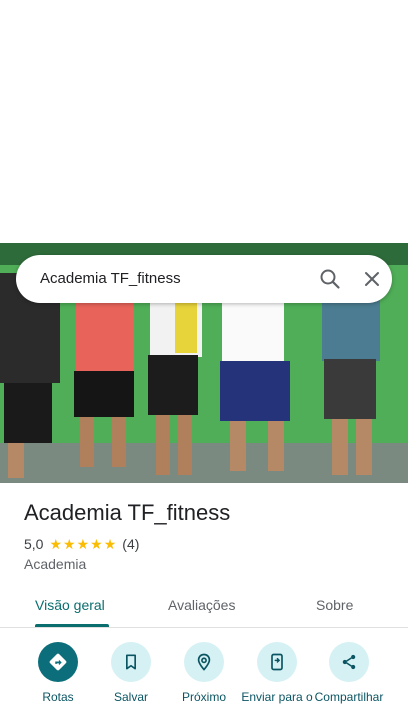  I want to click on nearby-label: Próximo, so click(203, 697).